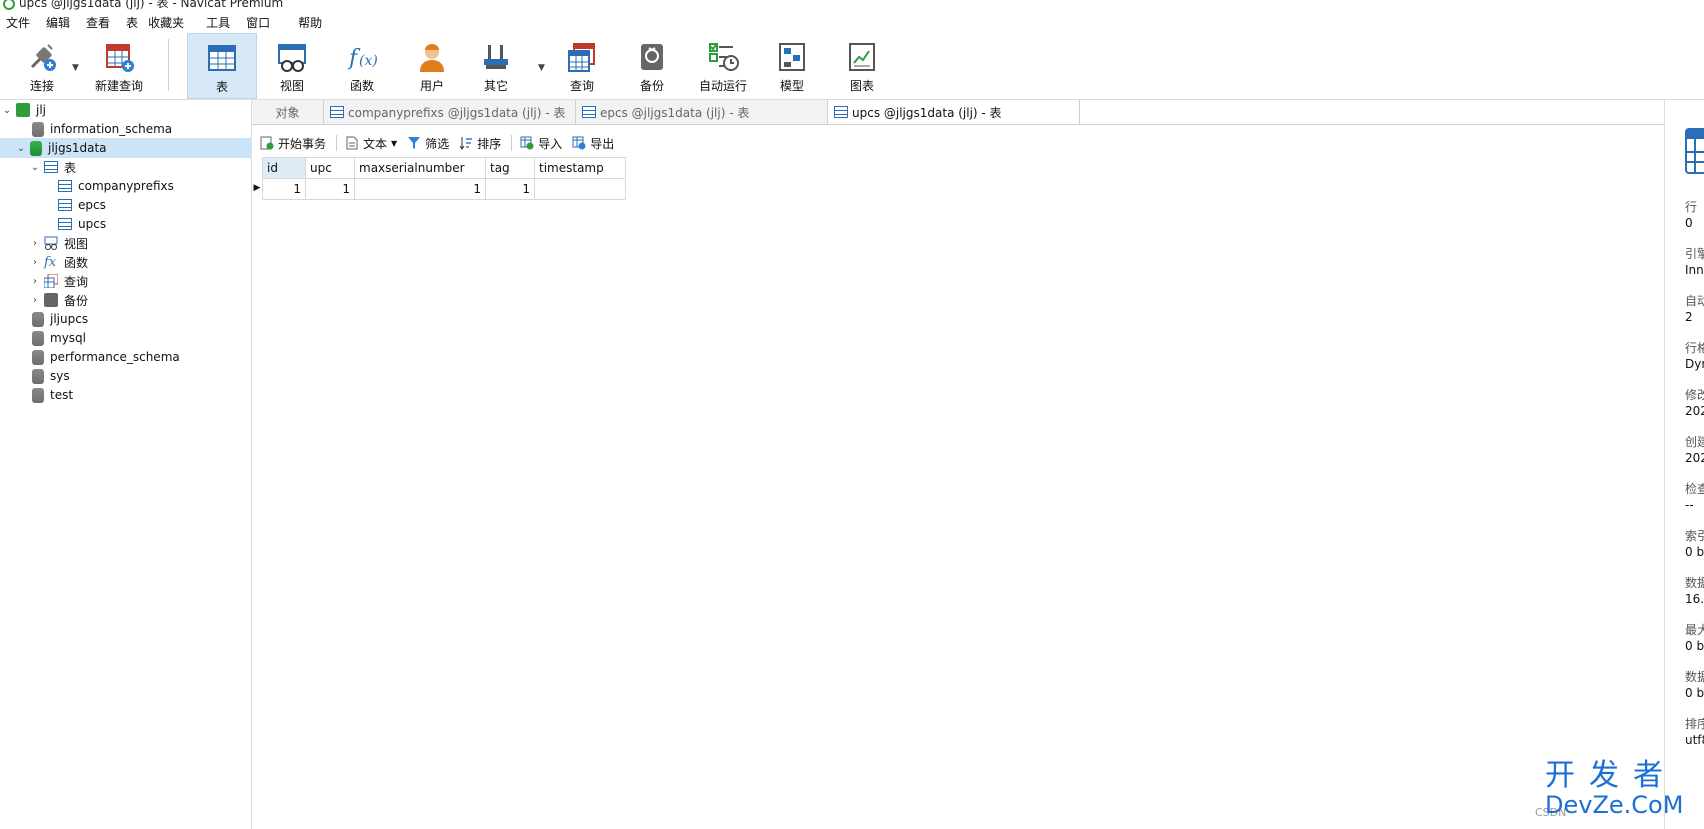 This screenshot has height=829, width=1704. What do you see at coordinates (437, 143) in the screenshot?
I see `filter-label: 筛选` at bounding box center [437, 143].